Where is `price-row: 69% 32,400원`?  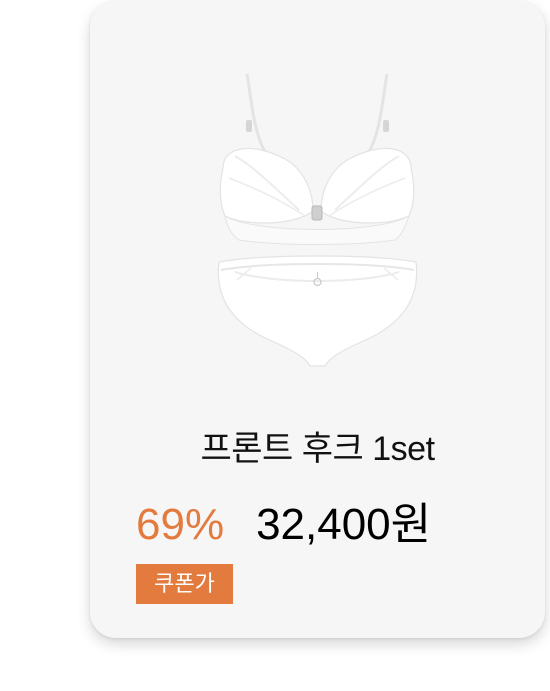 price-row: 69% 32,400원 is located at coordinates (283, 518).